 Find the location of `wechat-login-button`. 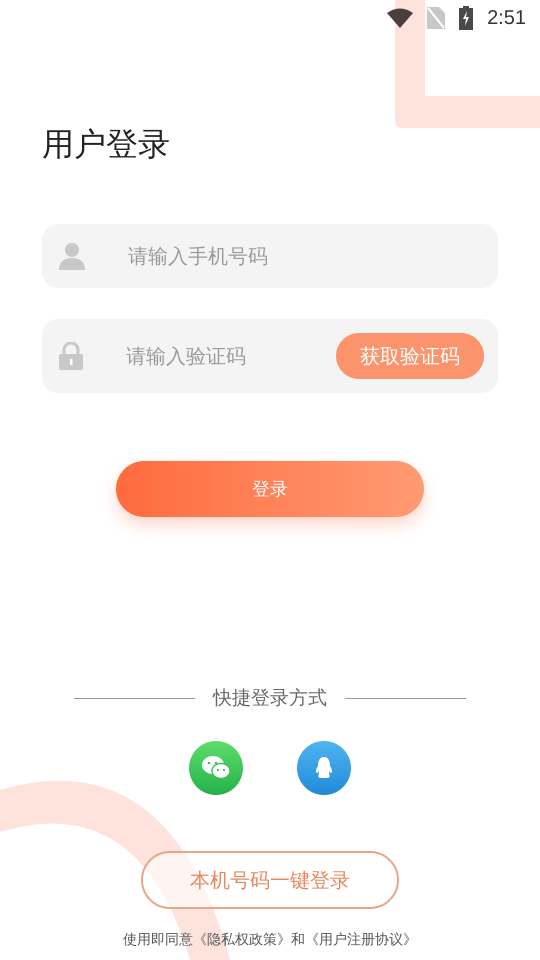

wechat-login-button is located at coordinates (216, 768).